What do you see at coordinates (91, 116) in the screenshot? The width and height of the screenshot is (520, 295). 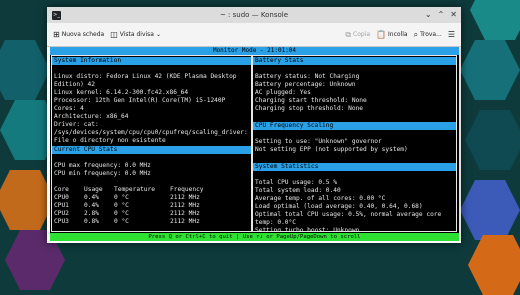 I see `terminal-line: Architecture: x86_64` at bounding box center [91, 116].